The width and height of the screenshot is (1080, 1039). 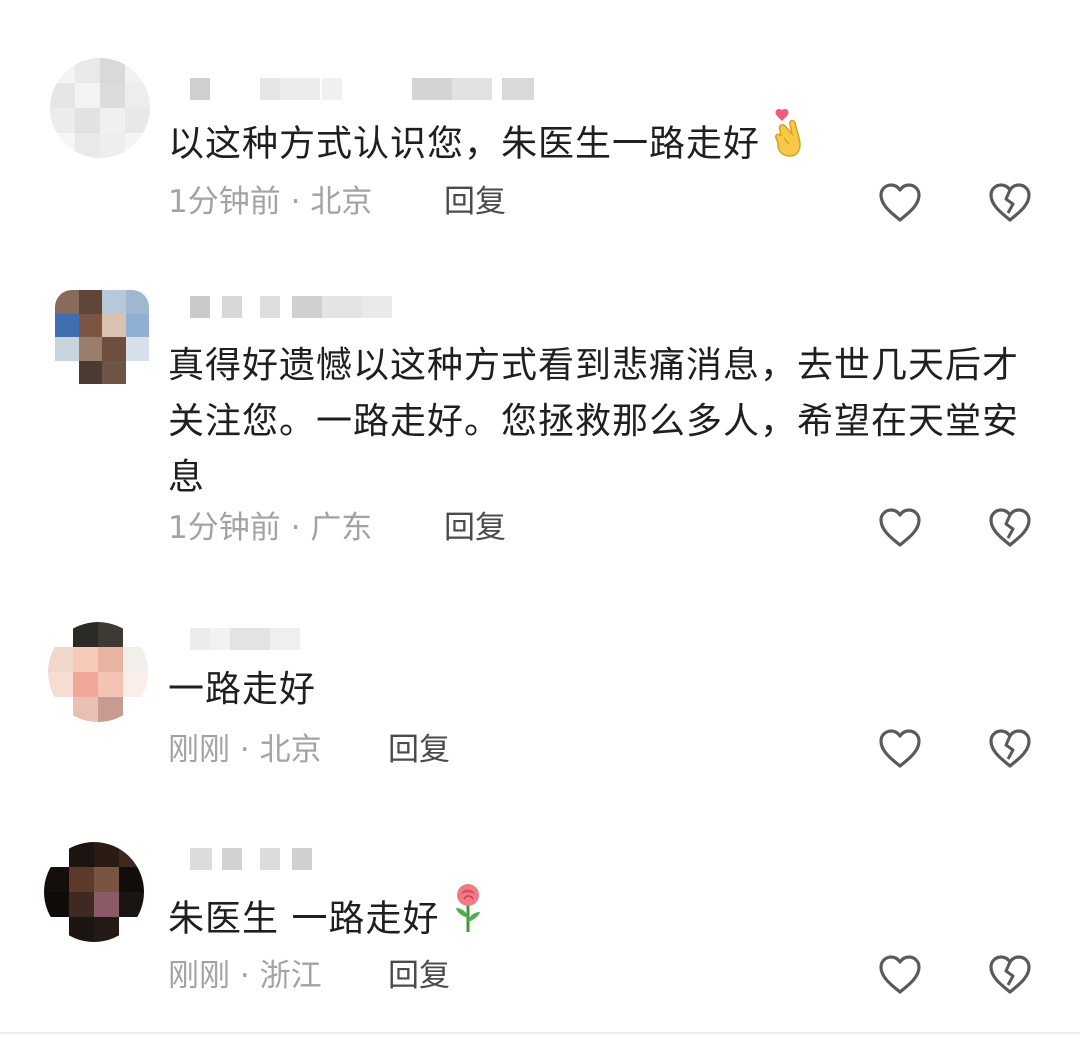 I want to click on rose-emoji, so click(x=468, y=916).